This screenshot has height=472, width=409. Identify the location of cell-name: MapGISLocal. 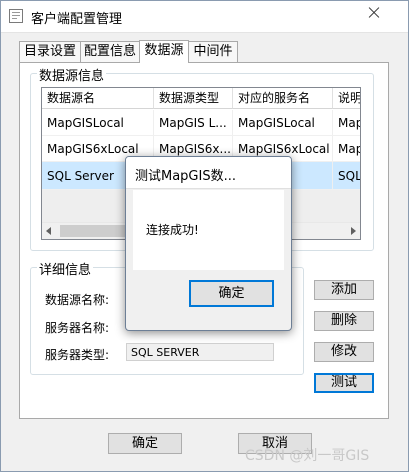
(98, 123).